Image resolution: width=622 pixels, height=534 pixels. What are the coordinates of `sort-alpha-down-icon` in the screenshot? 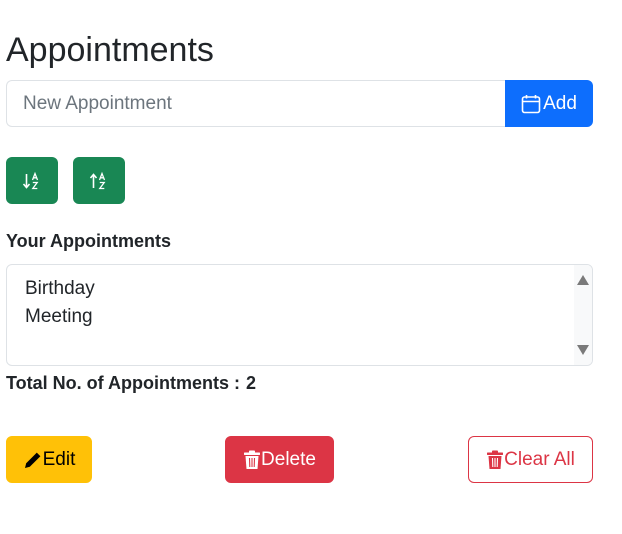 It's located at (32, 181).